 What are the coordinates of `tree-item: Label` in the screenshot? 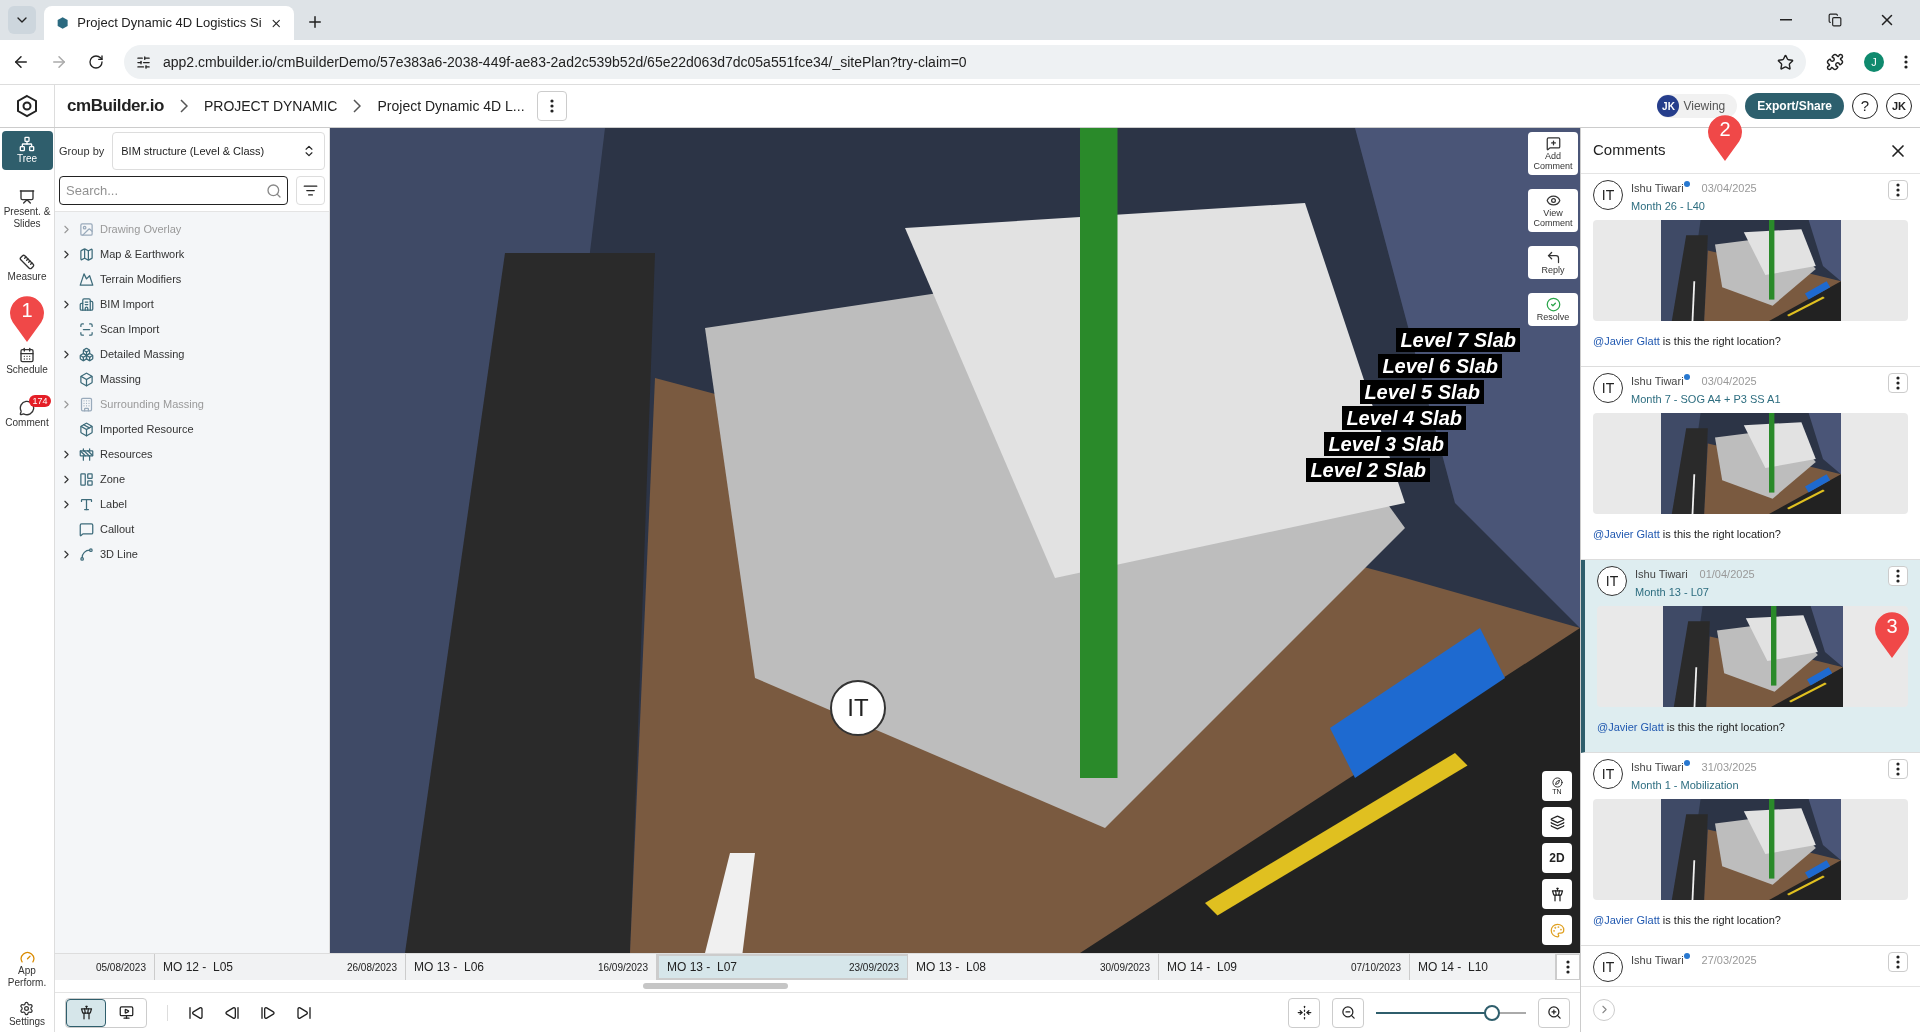 It's located at (192, 504).